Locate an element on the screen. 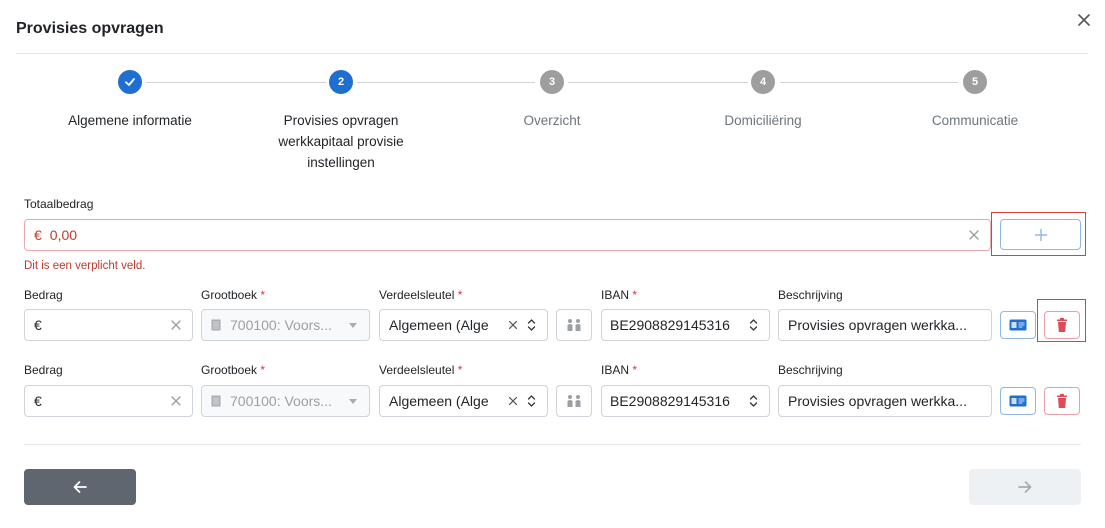 The height and width of the screenshot is (528, 1105). step-3-label: Overzicht is located at coordinates (552, 120).